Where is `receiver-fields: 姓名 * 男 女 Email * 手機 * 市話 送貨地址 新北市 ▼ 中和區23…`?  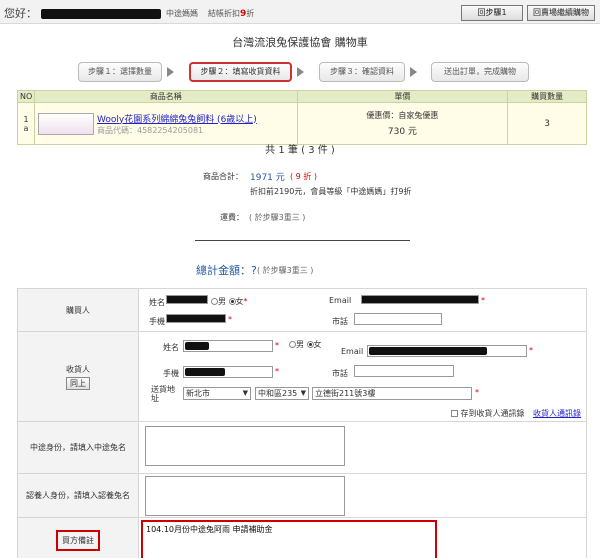
receiver-fields: 姓名 * 男 女 Email * 手機 * 市話 送貨地址 新北市 ▼ 中和區23… is located at coordinates (362, 376).